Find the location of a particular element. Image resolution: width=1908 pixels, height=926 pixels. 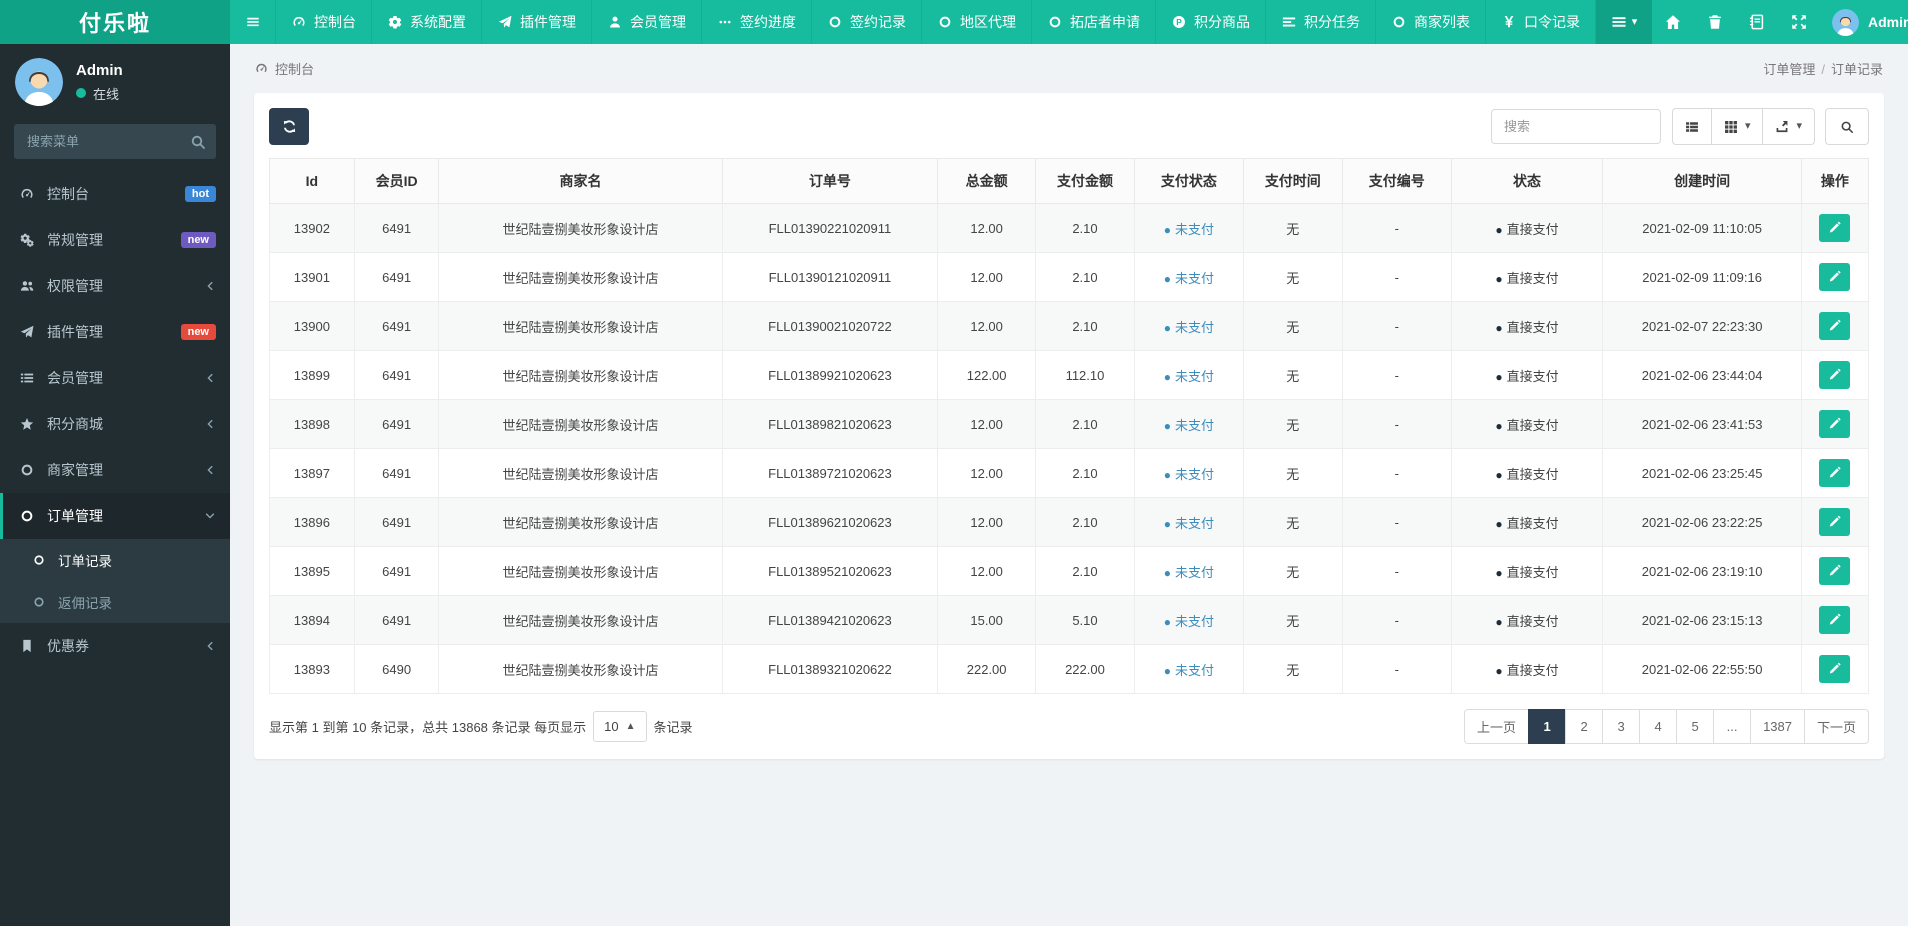

pencil-icon is located at coordinates (1834, 374).